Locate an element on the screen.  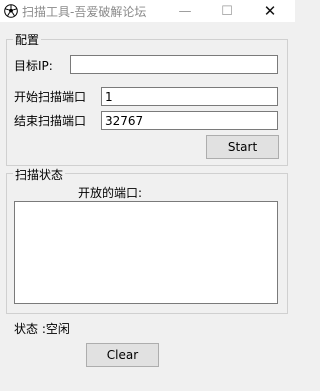
target-ip-input is located at coordinates (174, 64).